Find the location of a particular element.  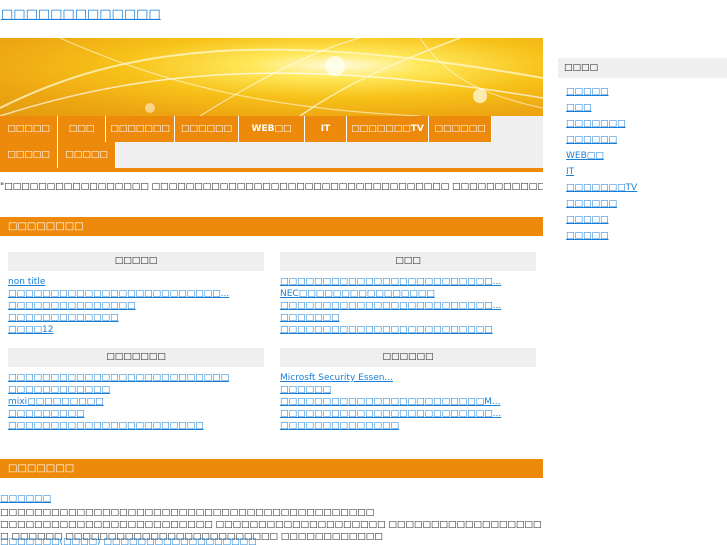

category-heading: □□□□□□□ is located at coordinates (136, 357).